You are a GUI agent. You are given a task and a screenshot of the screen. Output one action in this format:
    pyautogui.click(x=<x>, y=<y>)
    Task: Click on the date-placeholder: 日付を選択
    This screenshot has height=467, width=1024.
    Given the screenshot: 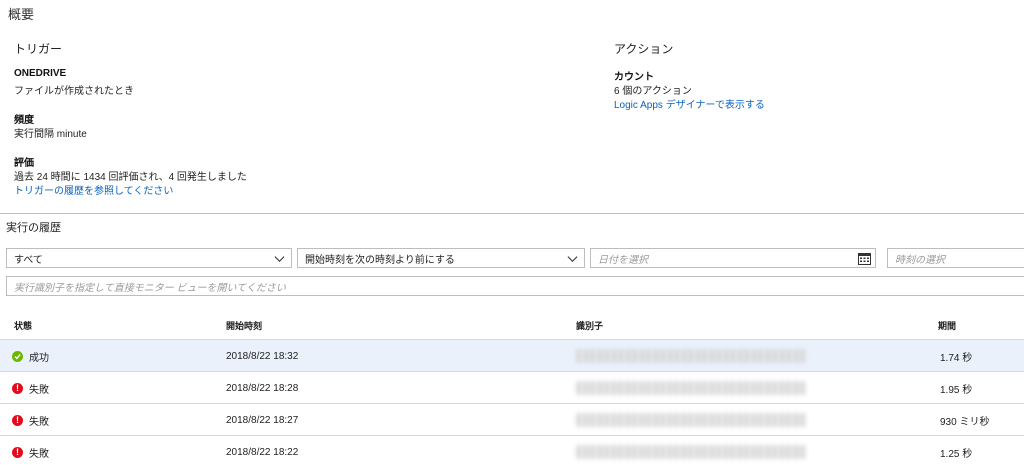 What is the action you would take?
    pyautogui.click(x=623, y=260)
    